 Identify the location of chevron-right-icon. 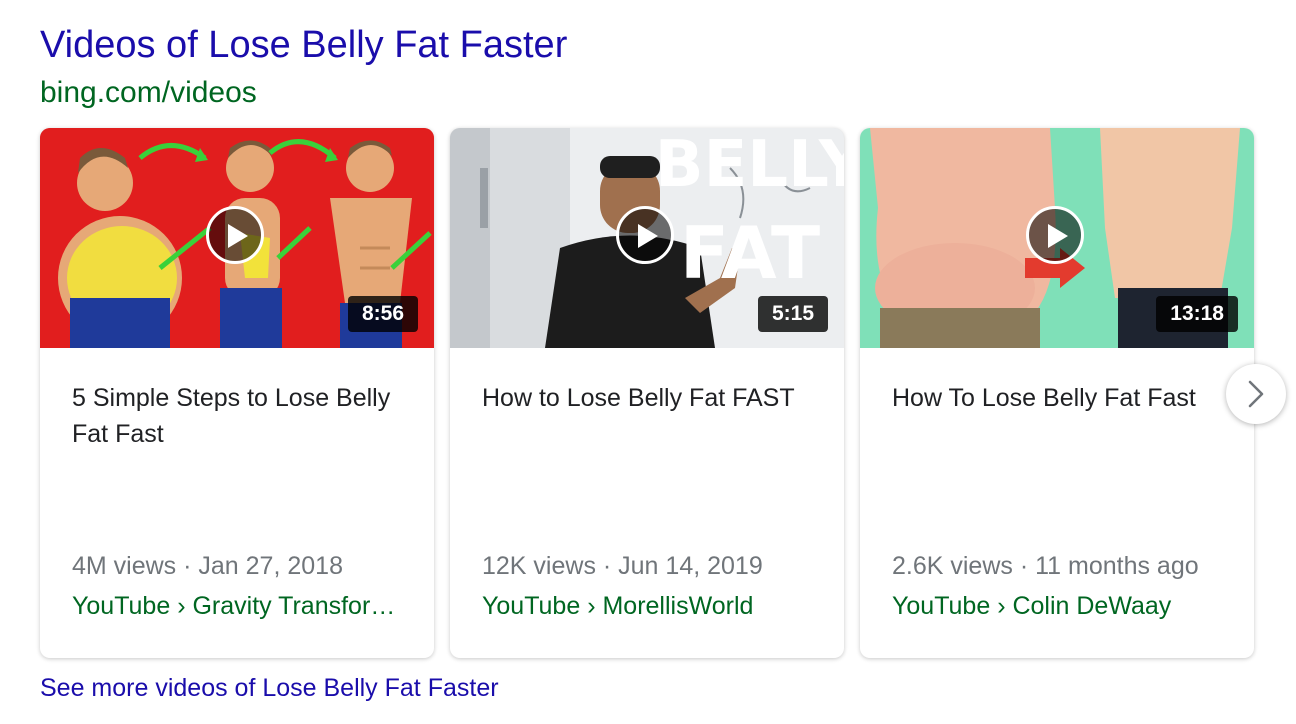
(1256, 394).